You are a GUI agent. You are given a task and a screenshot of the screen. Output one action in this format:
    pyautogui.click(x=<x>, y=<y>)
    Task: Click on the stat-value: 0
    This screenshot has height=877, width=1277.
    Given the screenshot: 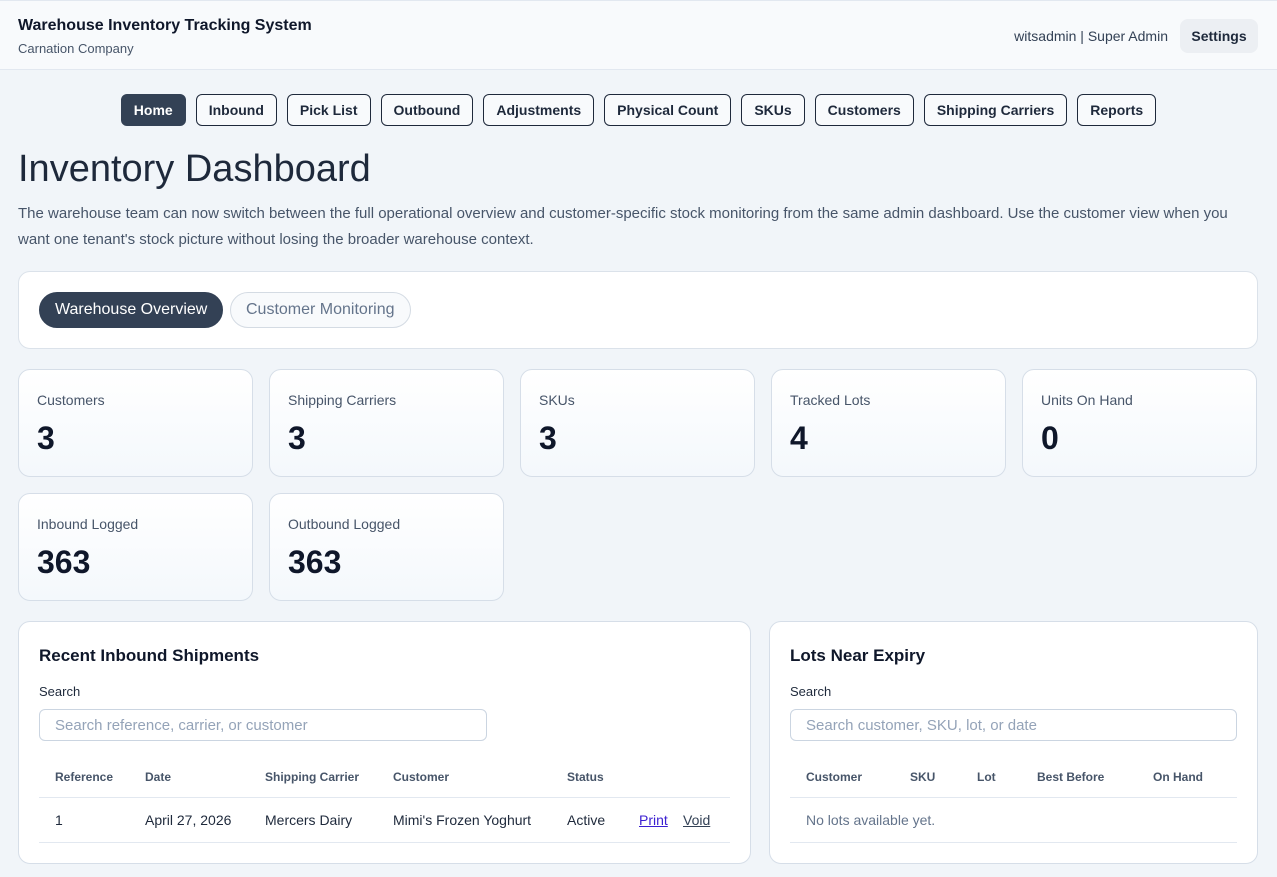 What is the action you would take?
    pyautogui.click(x=1050, y=438)
    